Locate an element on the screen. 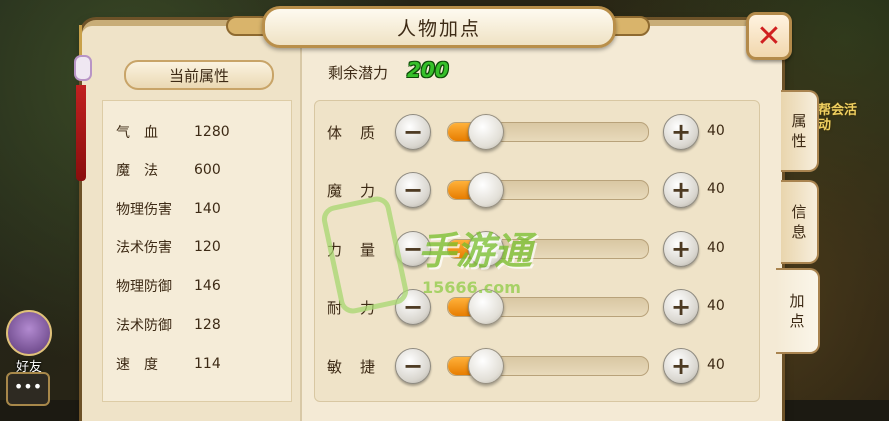  attribute-row: 魔力 − +40 is located at coordinates (542, 190).